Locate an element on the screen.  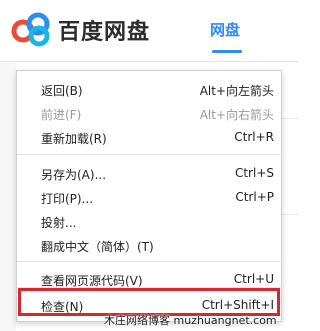
menu-item-translate: 翻成中文（简体）(T) is located at coordinates (150, 245).